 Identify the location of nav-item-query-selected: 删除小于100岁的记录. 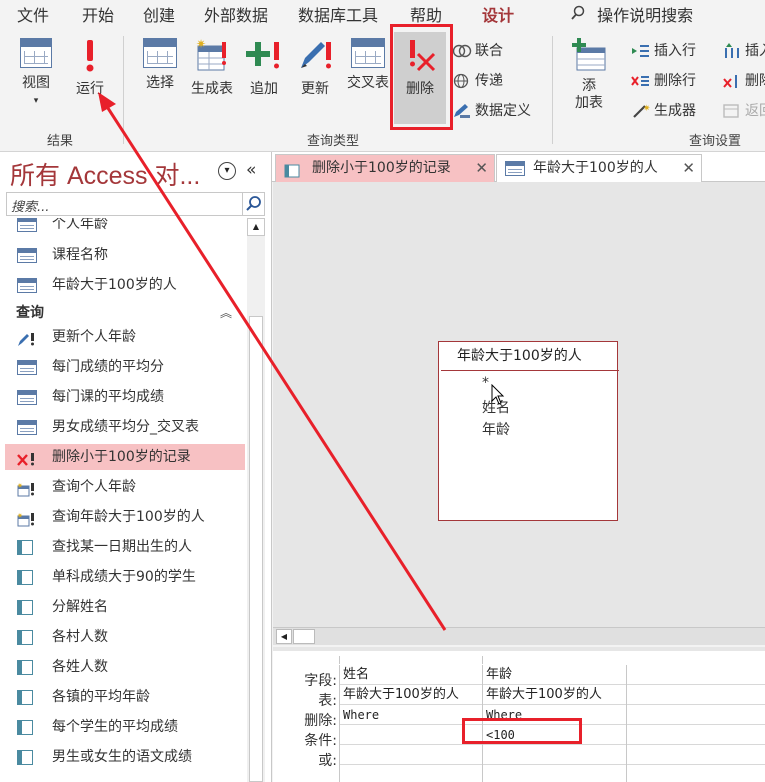
(125, 457).